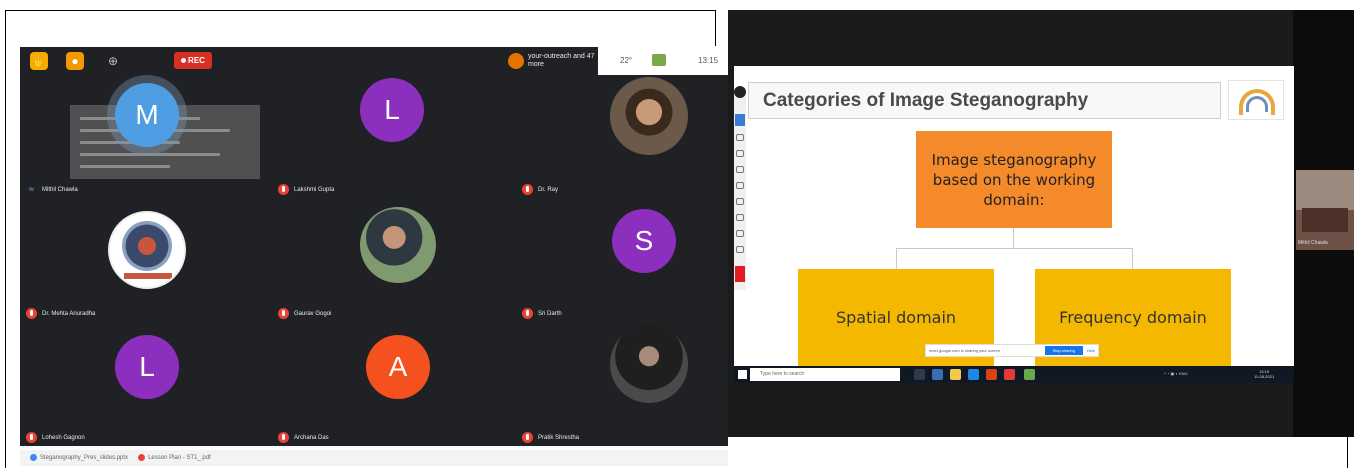 This screenshot has height=468, width=1369. I want to click on participant-name-row: Gaurav Gogoi, so click(304, 313).